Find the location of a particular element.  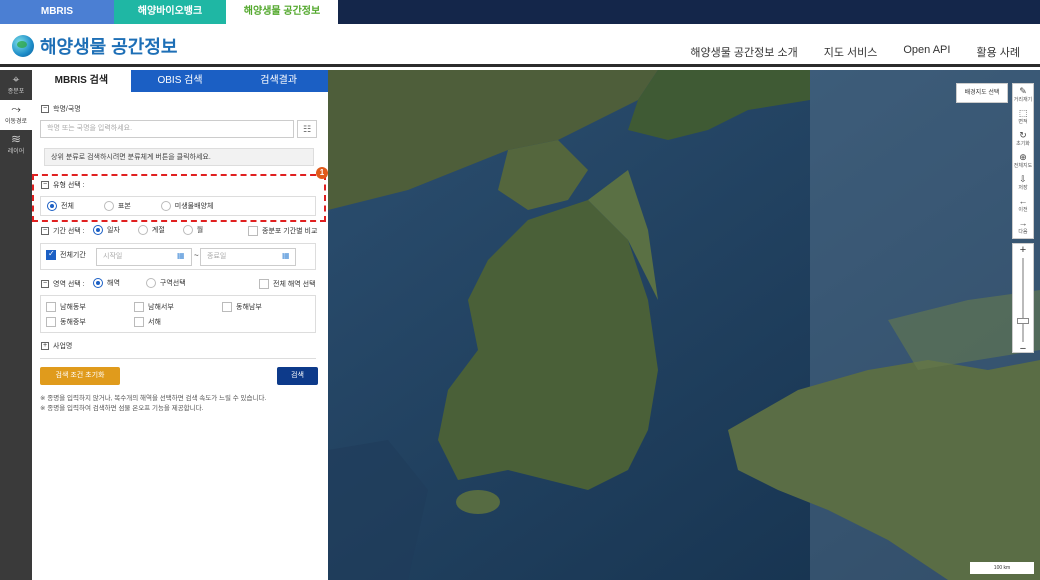

pin-icon: ⌖ is located at coordinates (16, 79).